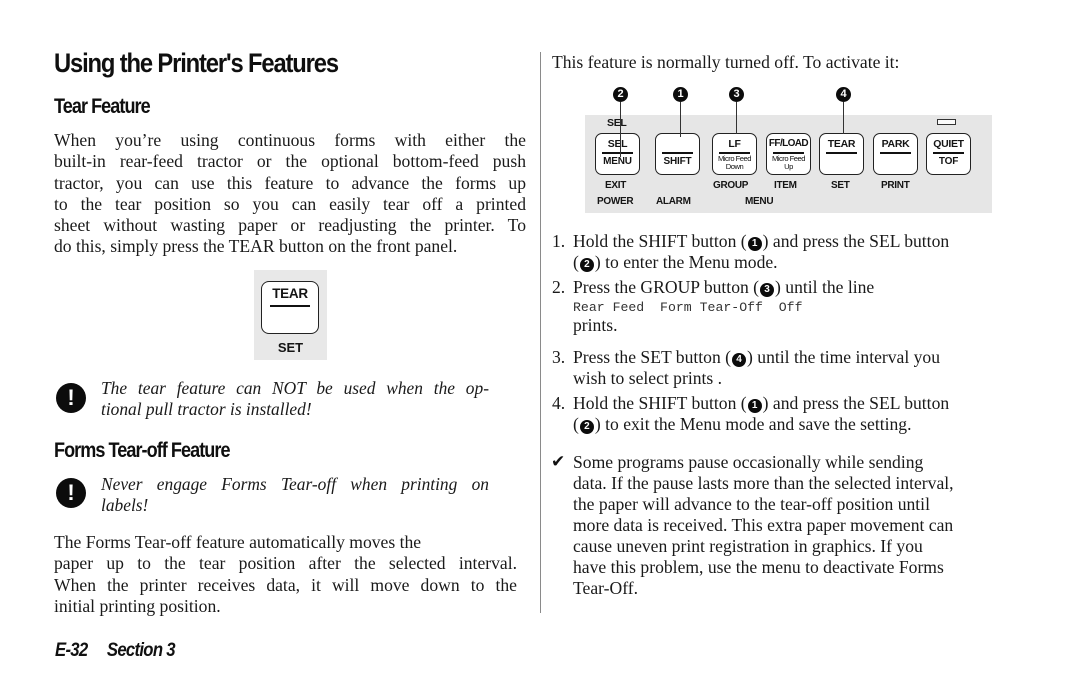 The width and height of the screenshot is (1080, 698). What do you see at coordinates (142, 450) in the screenshot?
I see `forms-tearoff-heading: Forms Tear-off Feature` at bounding box center [142, 450].